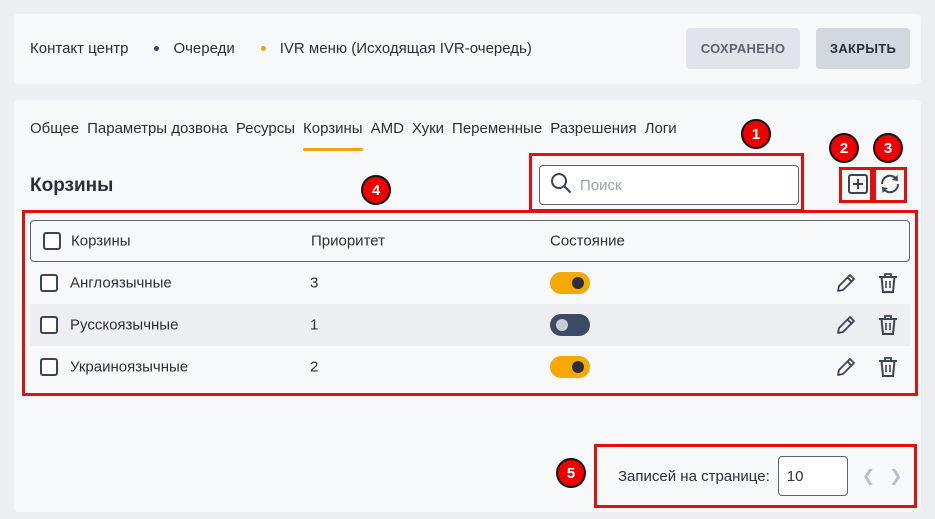 This screenshot has height=519, width=935. What do you see at coordinates (888, 148) in the screenshot?
I see `annotation-badge-3: 3` at bounding box center [888, 148].